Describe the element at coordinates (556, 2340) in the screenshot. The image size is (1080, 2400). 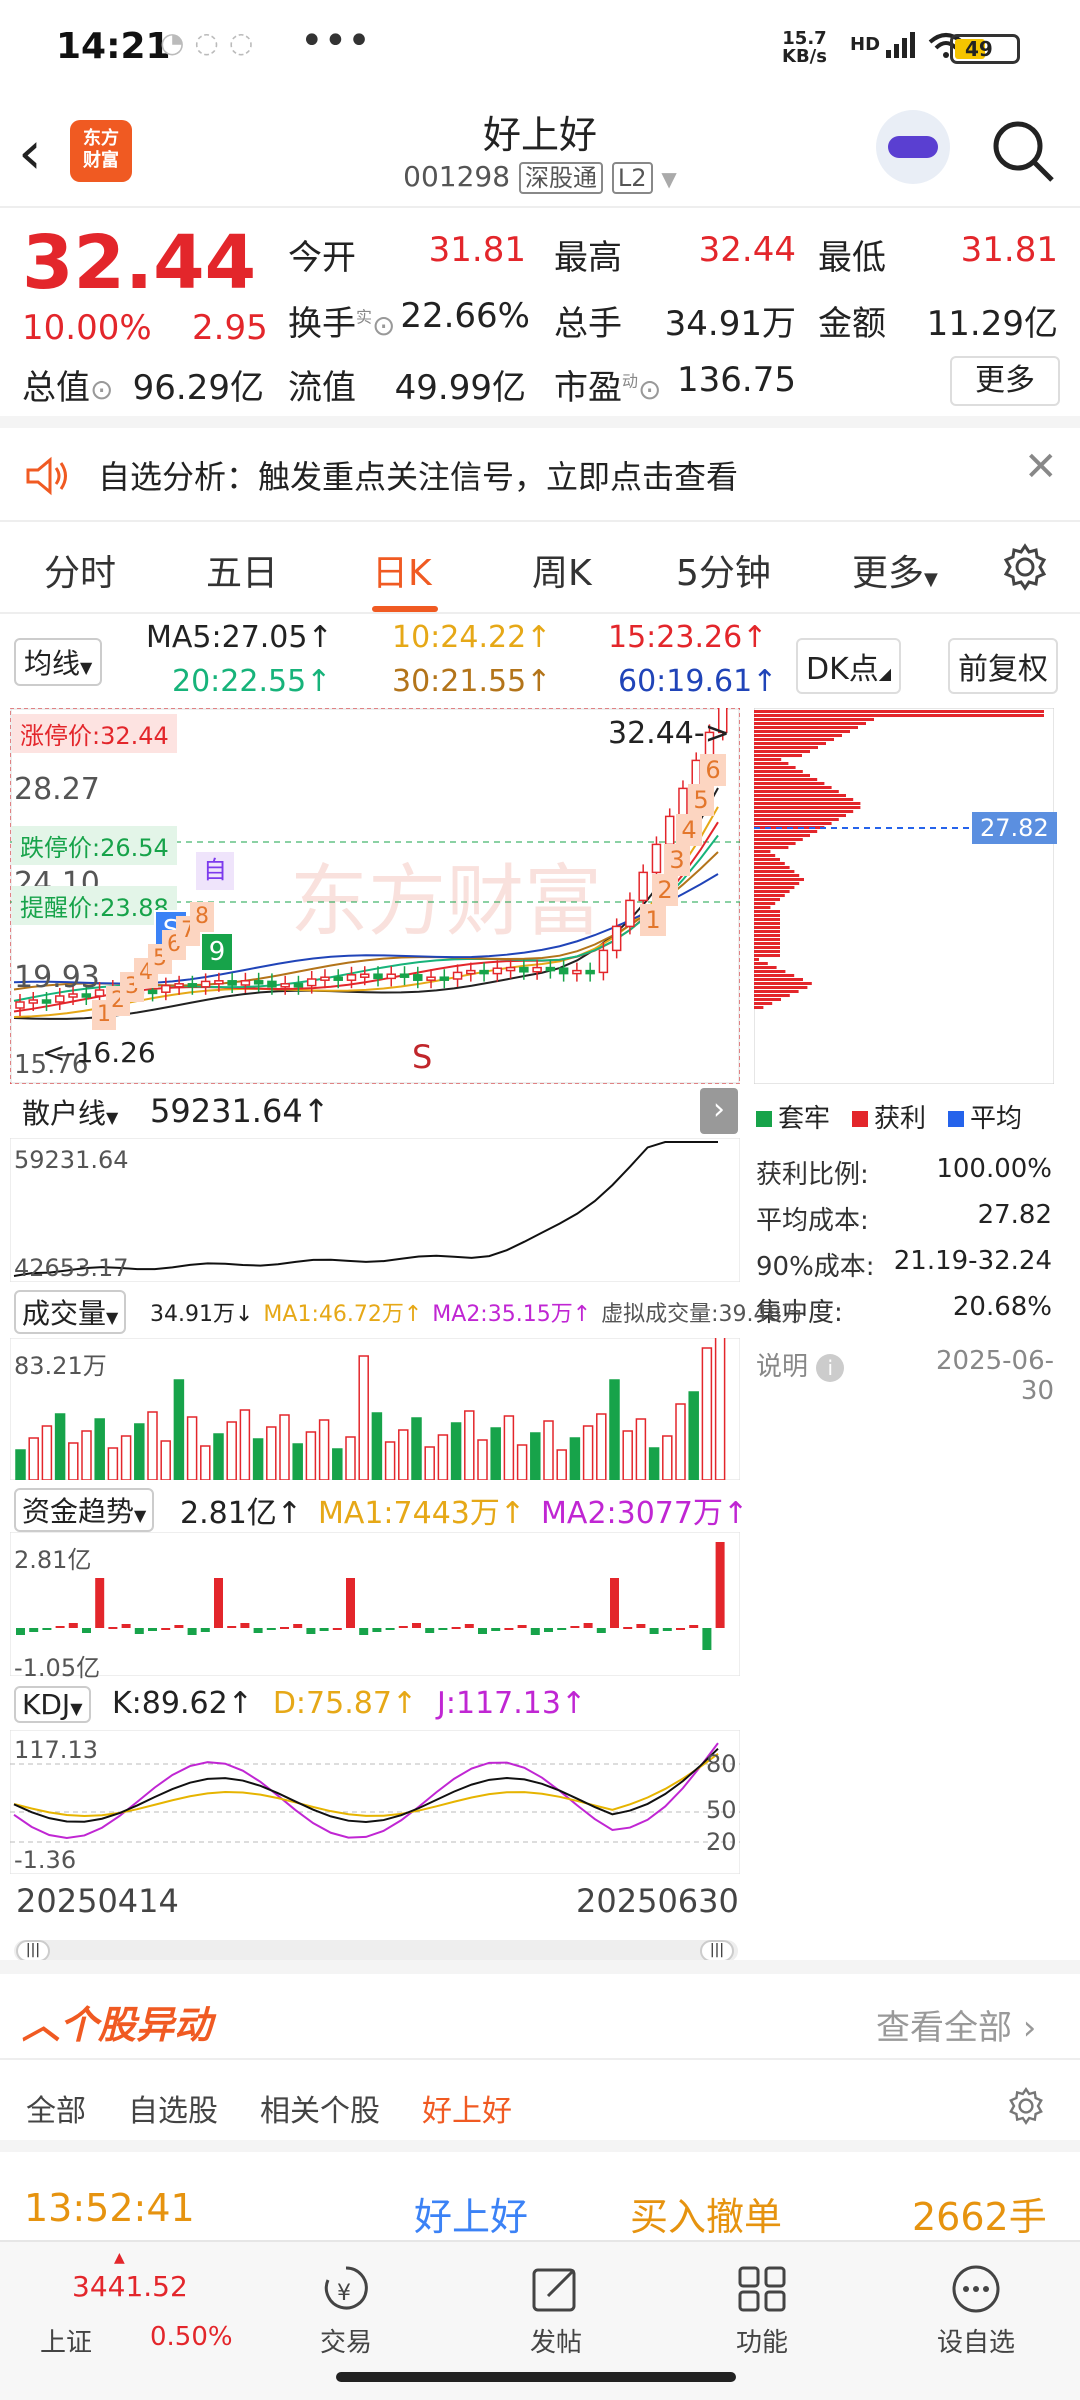
I see `nav-post: 发帖` at that location.